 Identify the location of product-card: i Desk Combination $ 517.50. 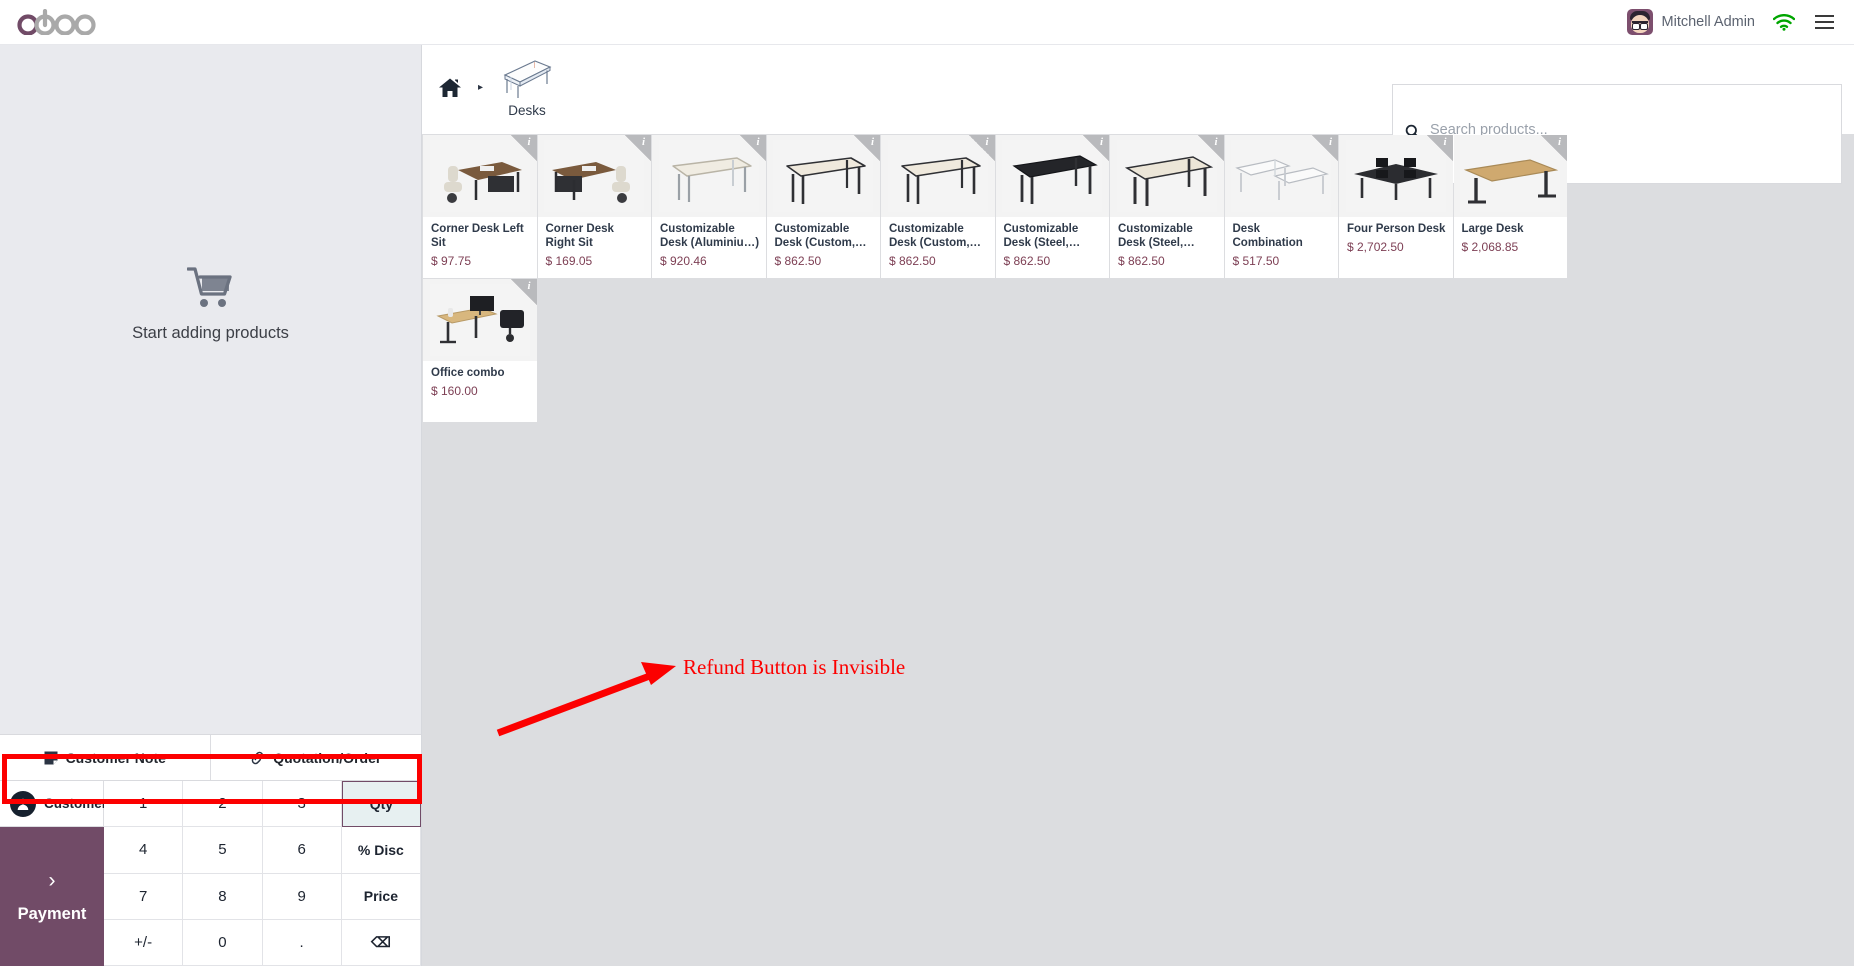
(1281, 206).